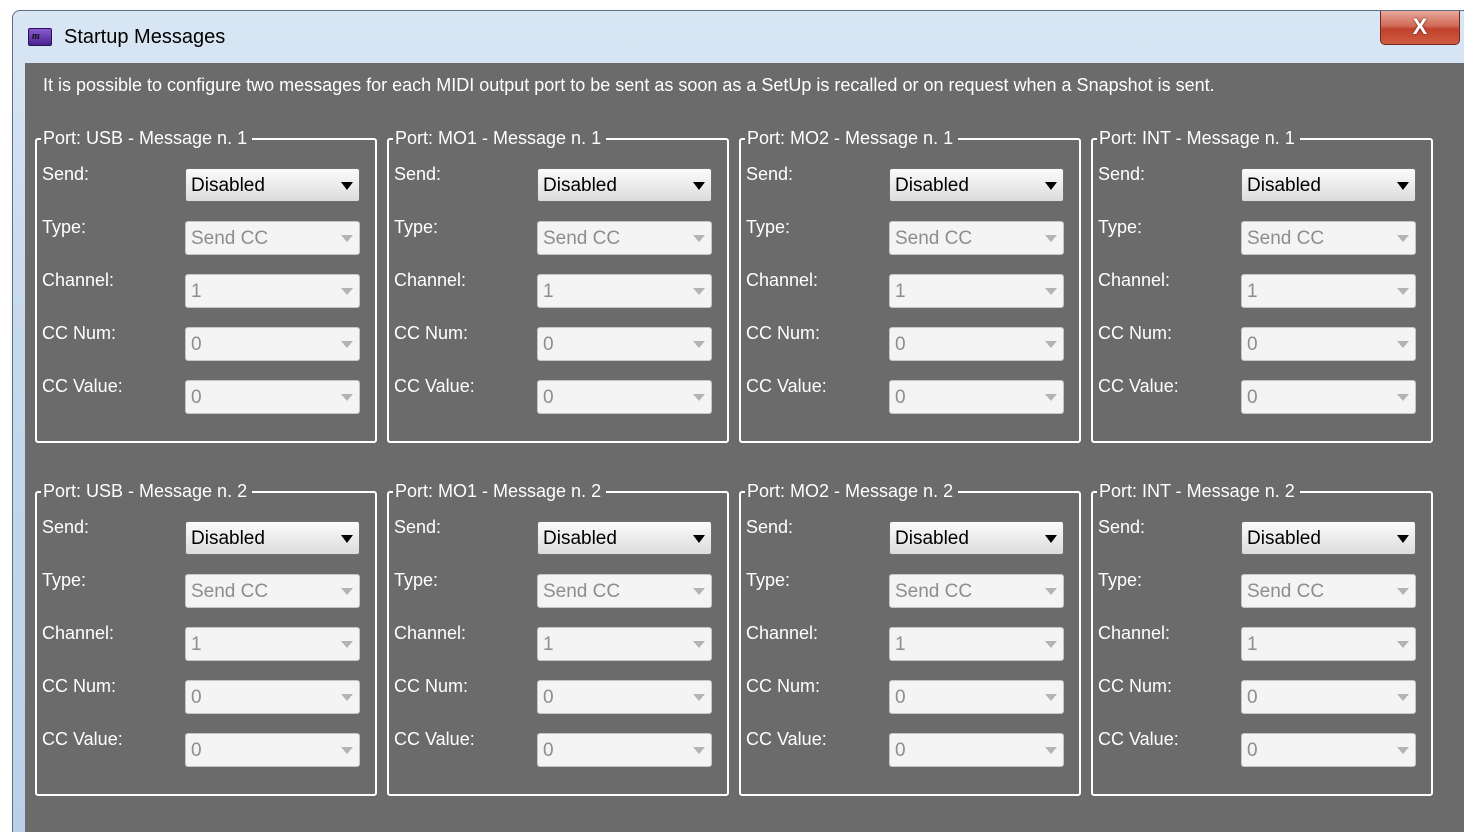  Describe the element at coordinates (145, 37) in the screenshot. I see `window-title: Startup Messages` at that location.